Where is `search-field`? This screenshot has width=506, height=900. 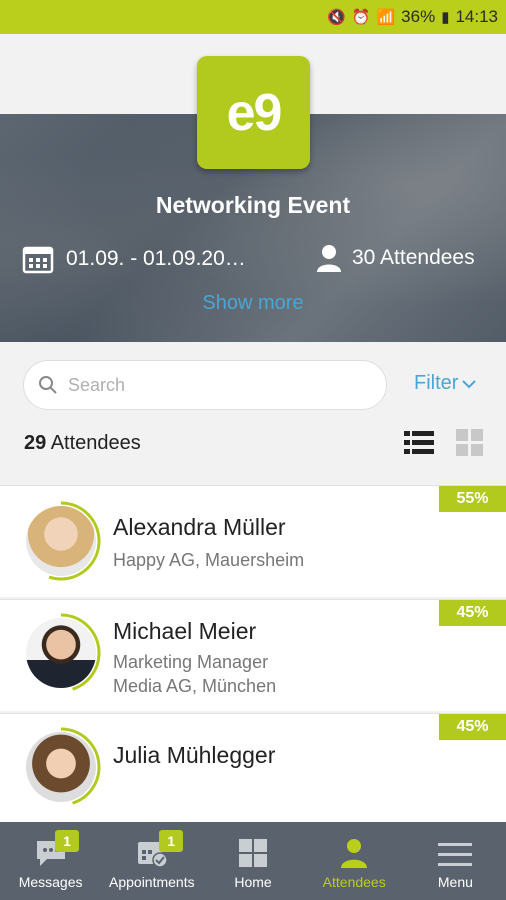
search-field is located at coordinates (205, 385).